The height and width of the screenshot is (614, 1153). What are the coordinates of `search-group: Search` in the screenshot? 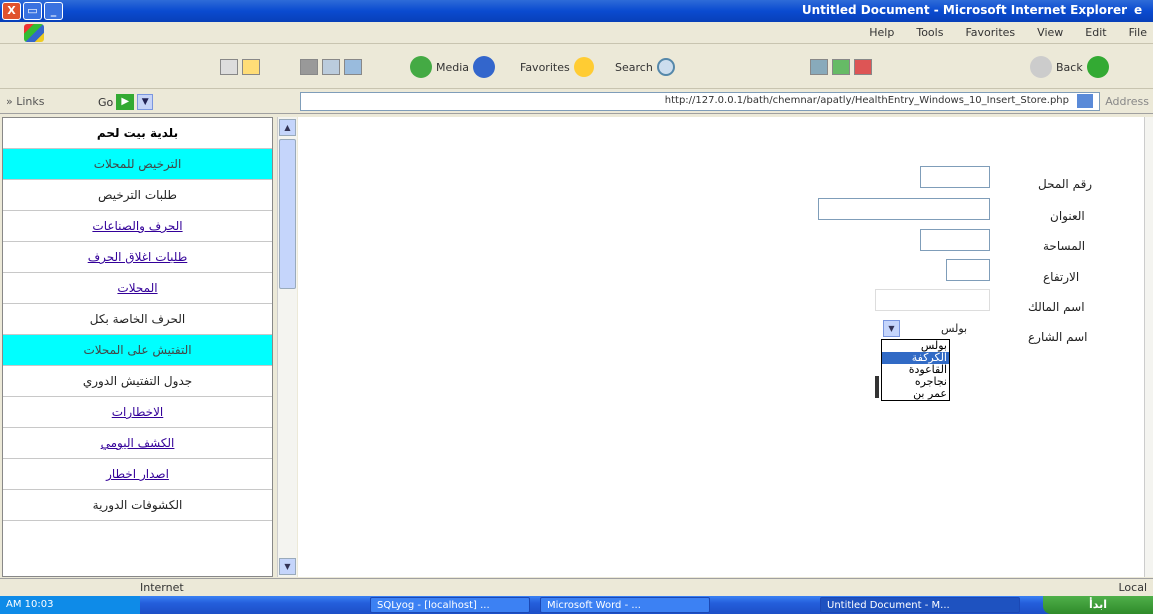 It's located at (645, 67).